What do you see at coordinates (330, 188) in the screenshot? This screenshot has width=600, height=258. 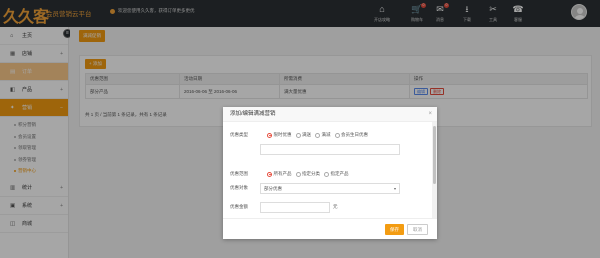 I see `object-select: 部分优惠 ▾` at bounding box center [330, 188].